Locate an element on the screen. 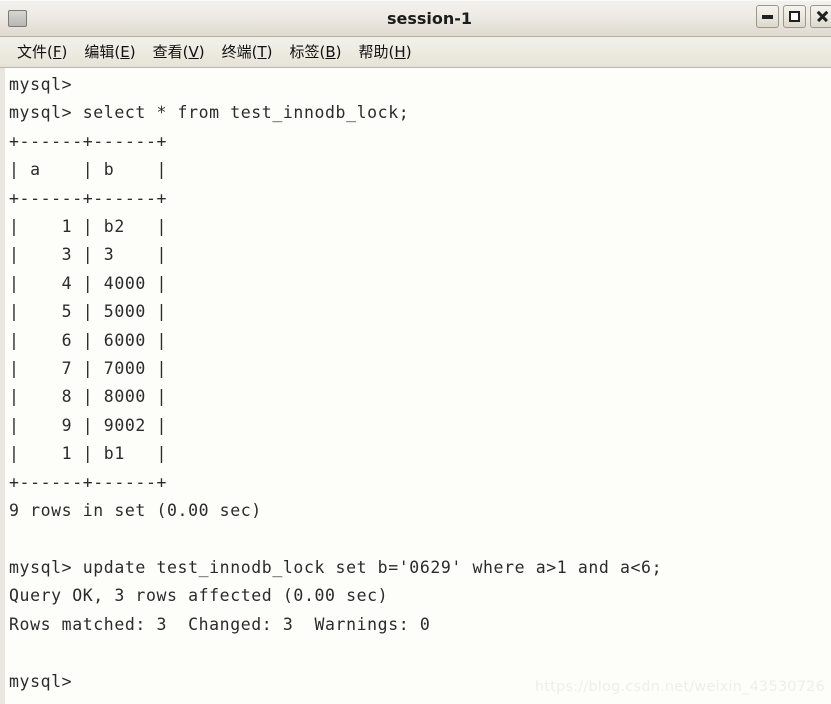 This screenshot has width=831, height=704. menu-item-file: 文件(F) is located at coordinates (42, 52).